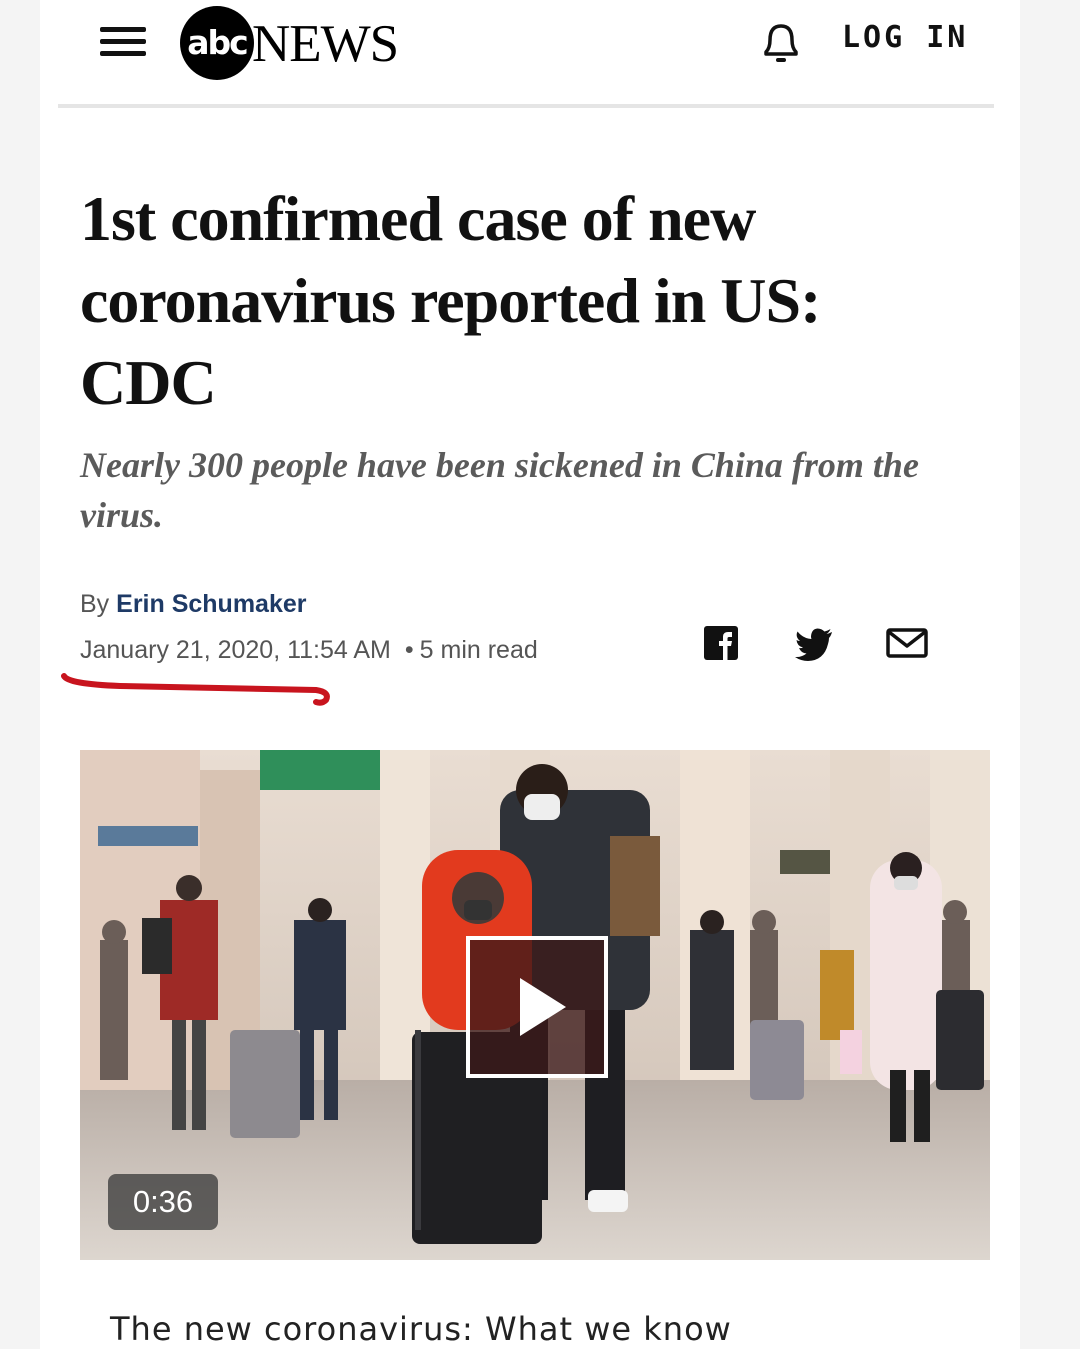 Image resolution: width=1080 pixels, height=1349 pixels. I want to click on news-logo-text: NEWS, so click(325, 44).